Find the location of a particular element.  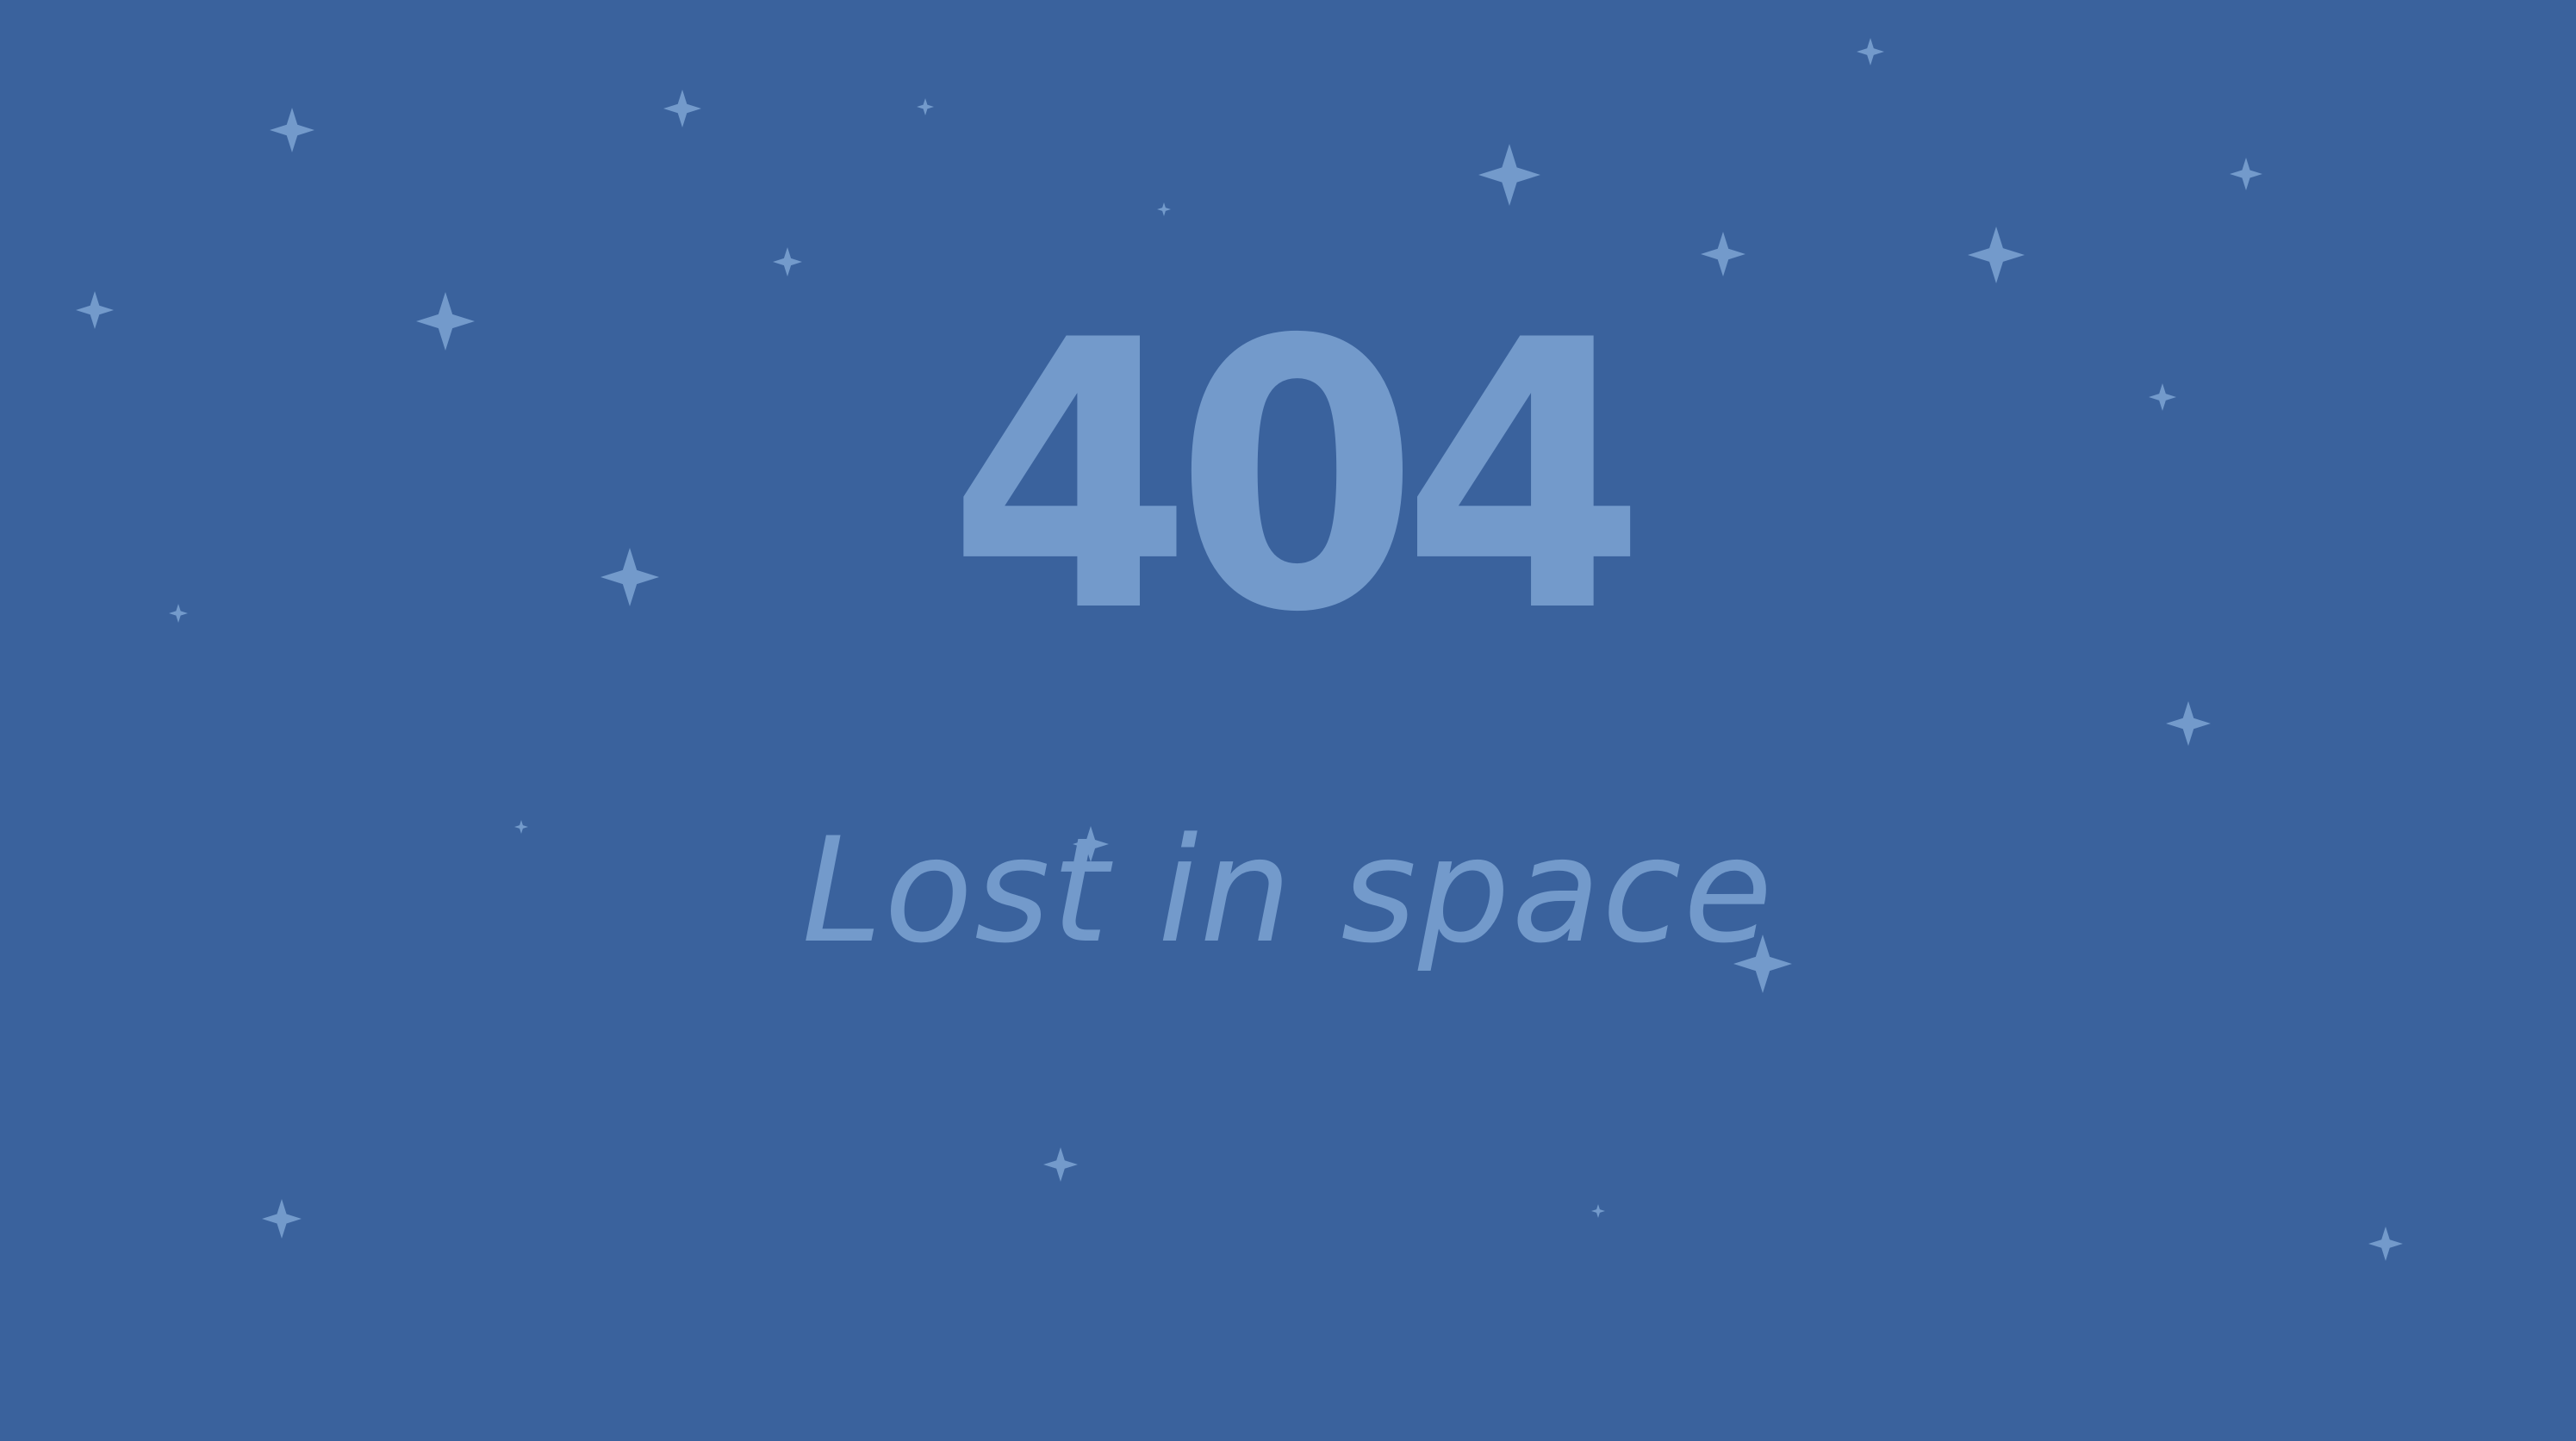

error-code: 404 is located at coordinates (1297, 478).